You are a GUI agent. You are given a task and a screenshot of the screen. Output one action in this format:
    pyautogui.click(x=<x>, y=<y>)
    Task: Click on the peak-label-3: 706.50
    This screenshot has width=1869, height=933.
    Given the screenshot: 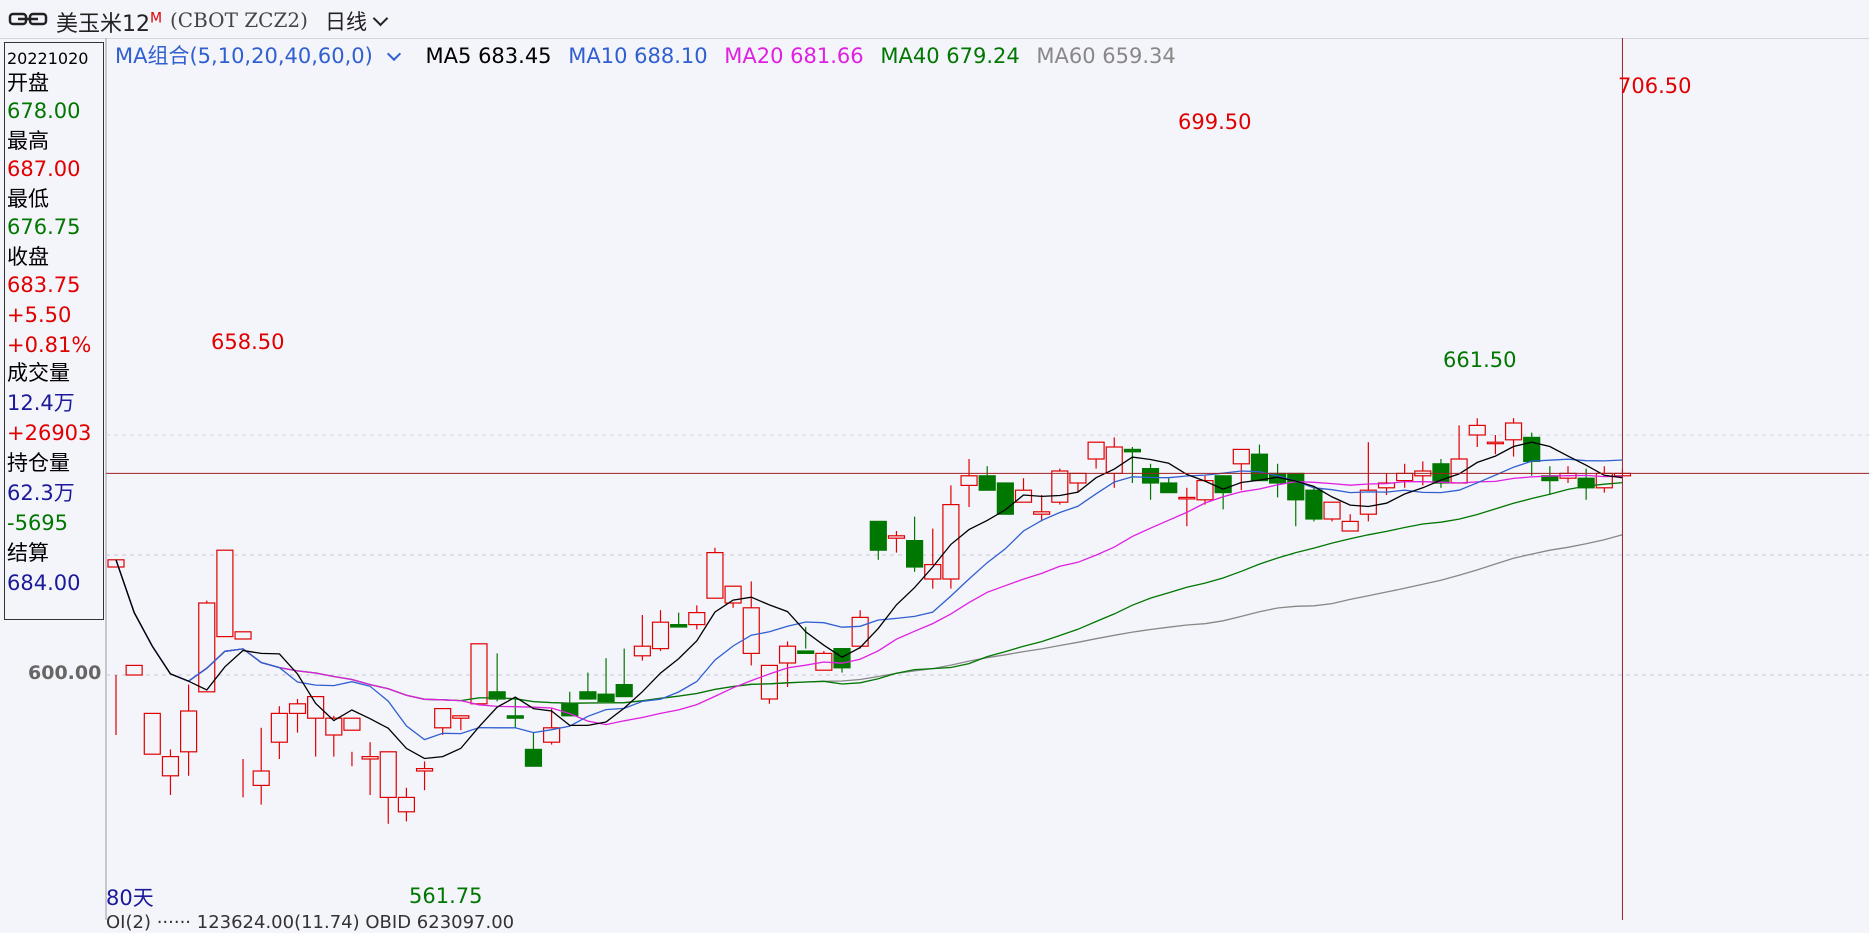 What is the action you would take?
    pyautogui.click(x=1655, y=86)
    